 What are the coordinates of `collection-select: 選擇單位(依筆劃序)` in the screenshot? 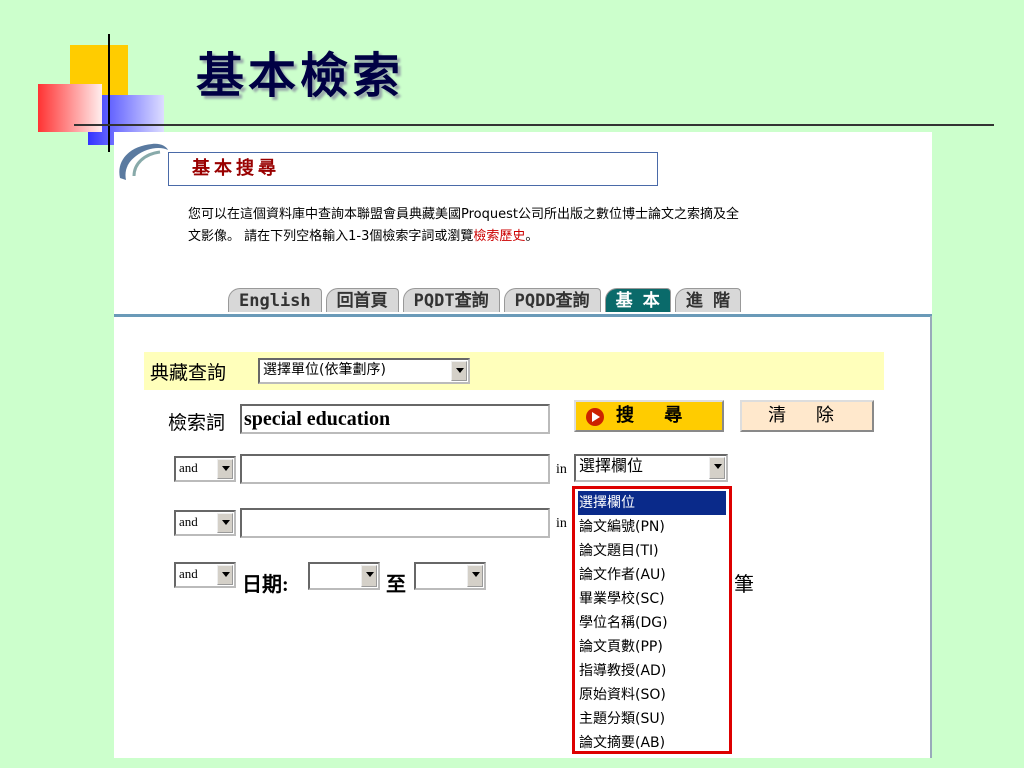 It's located at (364, 371).